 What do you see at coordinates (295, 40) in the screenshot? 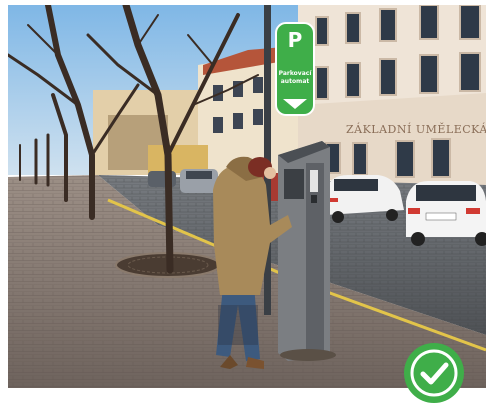
I see `sign-letter: P` at bounding box center [295, 40].